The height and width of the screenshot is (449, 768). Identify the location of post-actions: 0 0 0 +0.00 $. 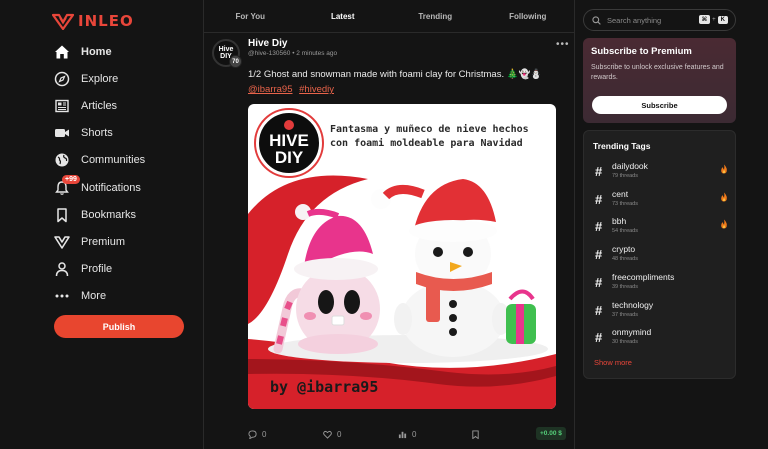
(390, 435).